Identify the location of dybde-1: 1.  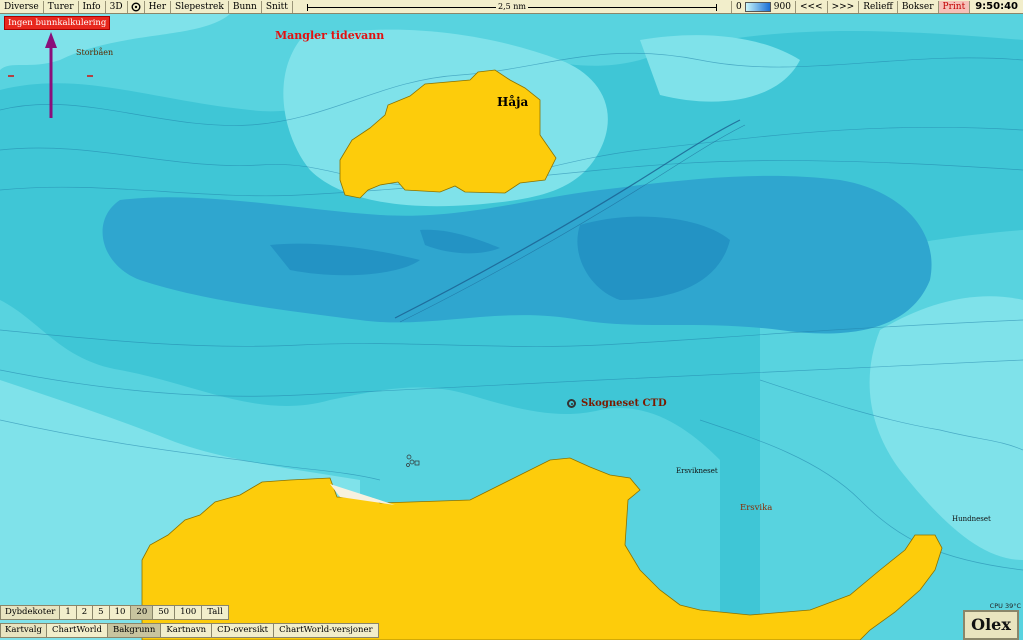
(68, 612).